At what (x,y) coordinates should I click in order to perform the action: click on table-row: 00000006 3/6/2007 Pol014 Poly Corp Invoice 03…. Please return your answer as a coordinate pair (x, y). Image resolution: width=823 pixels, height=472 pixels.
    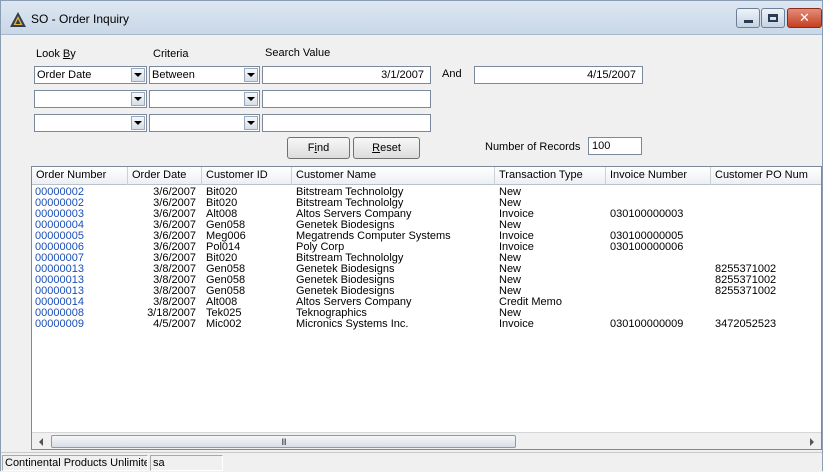
    Looking at the image, I should click on (426, 247).